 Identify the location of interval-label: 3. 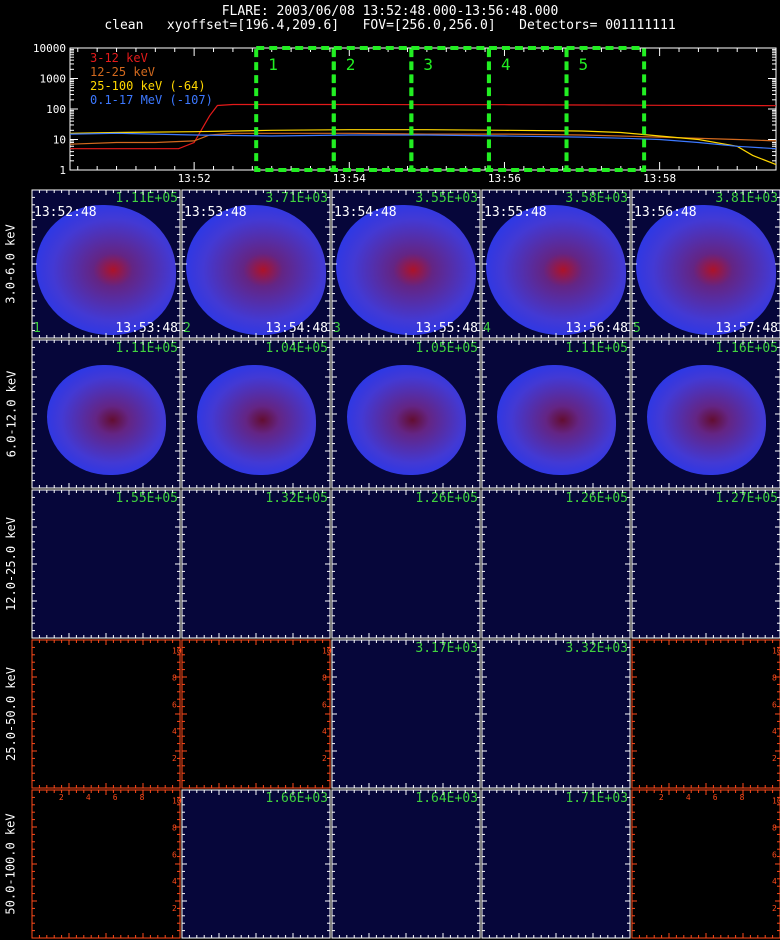
(428, 64).